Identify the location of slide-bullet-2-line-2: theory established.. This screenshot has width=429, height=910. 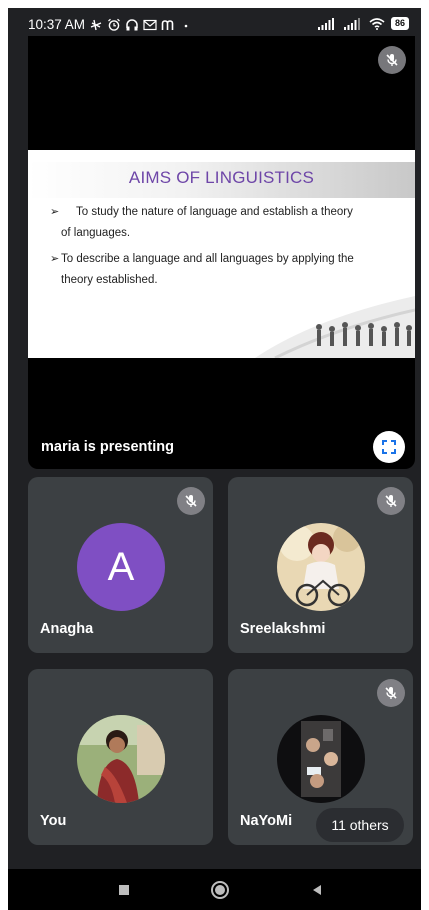
(109, 280).